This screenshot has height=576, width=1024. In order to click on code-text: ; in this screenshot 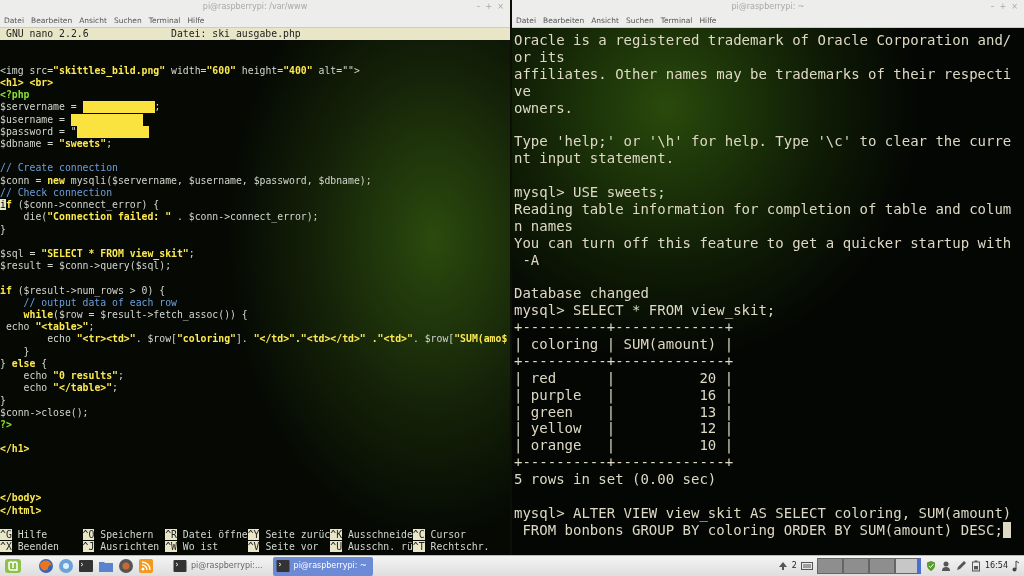, I will do `click(157, 107)`.